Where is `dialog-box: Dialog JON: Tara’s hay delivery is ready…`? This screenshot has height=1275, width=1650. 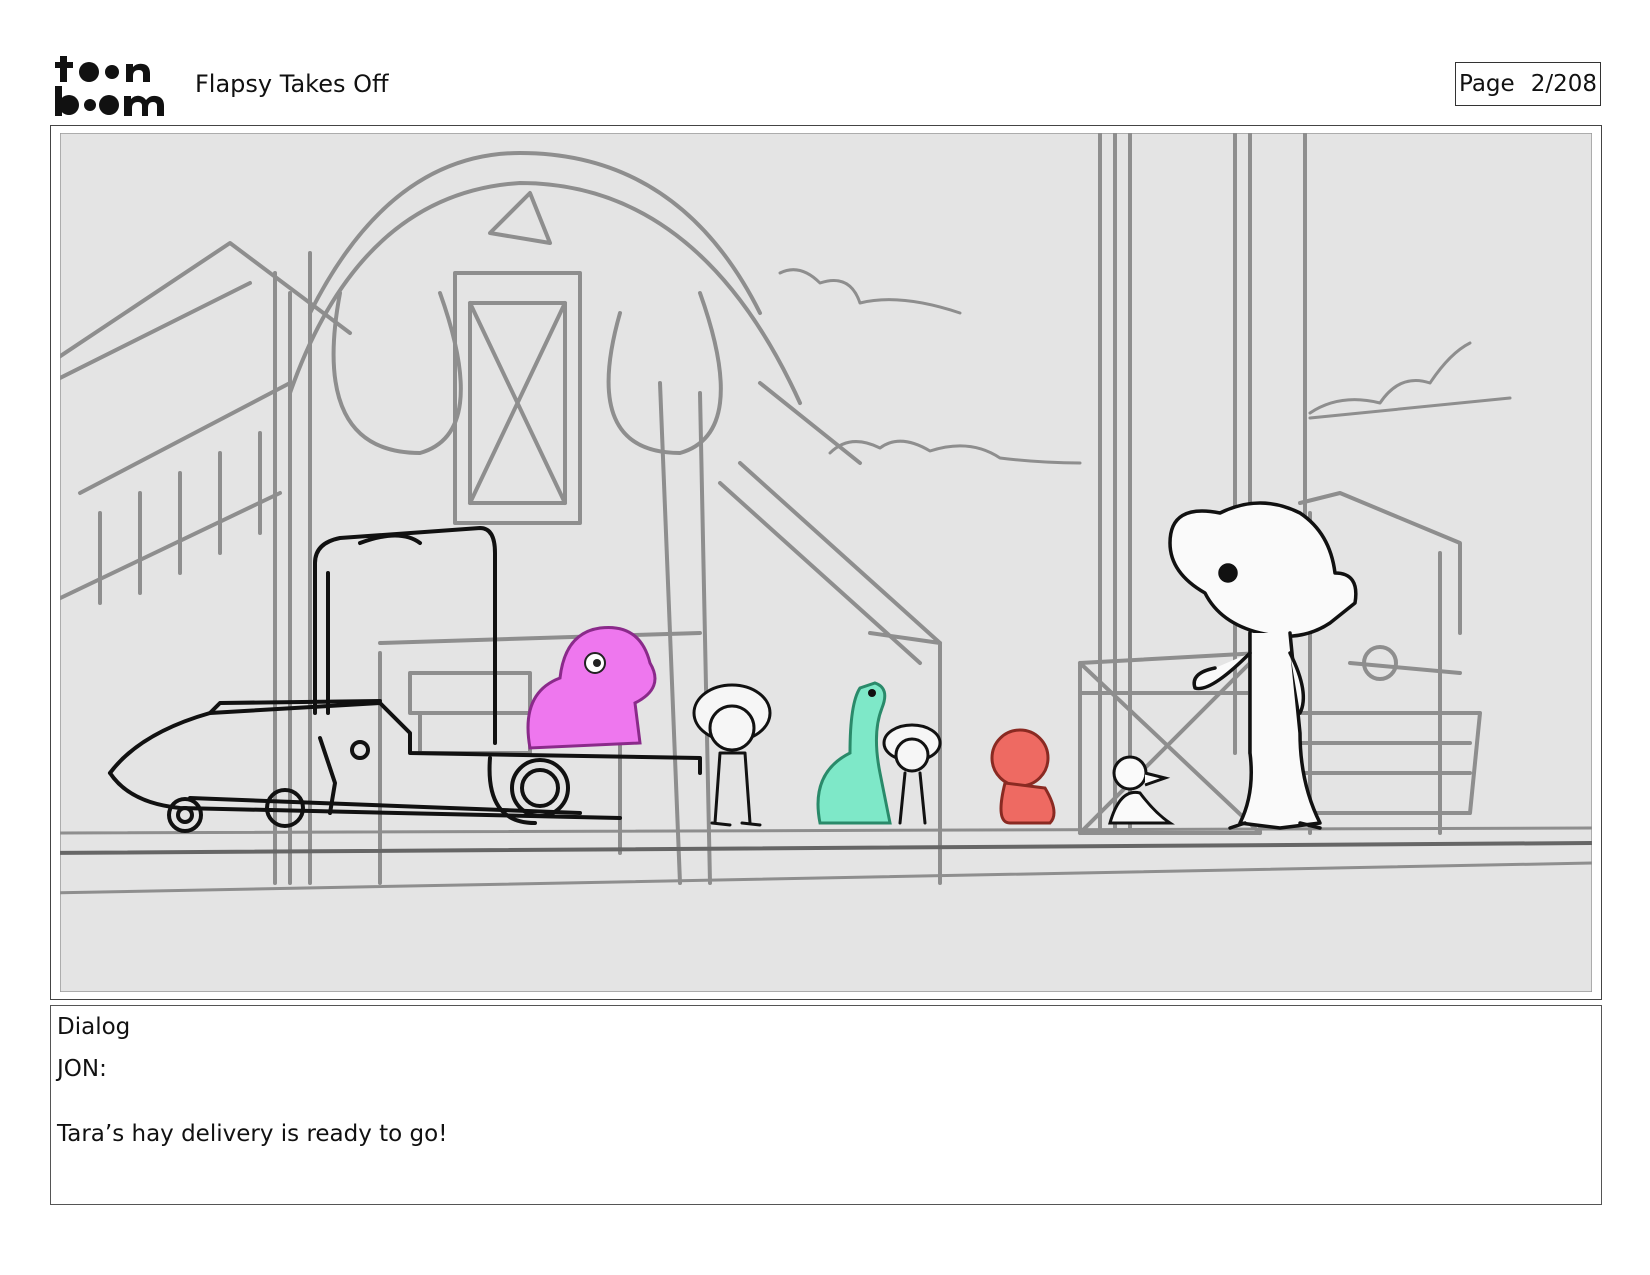 dialog-box: Dialog JON: Tara’s hay delivery is ready… is located at coordinates (826, 1105).